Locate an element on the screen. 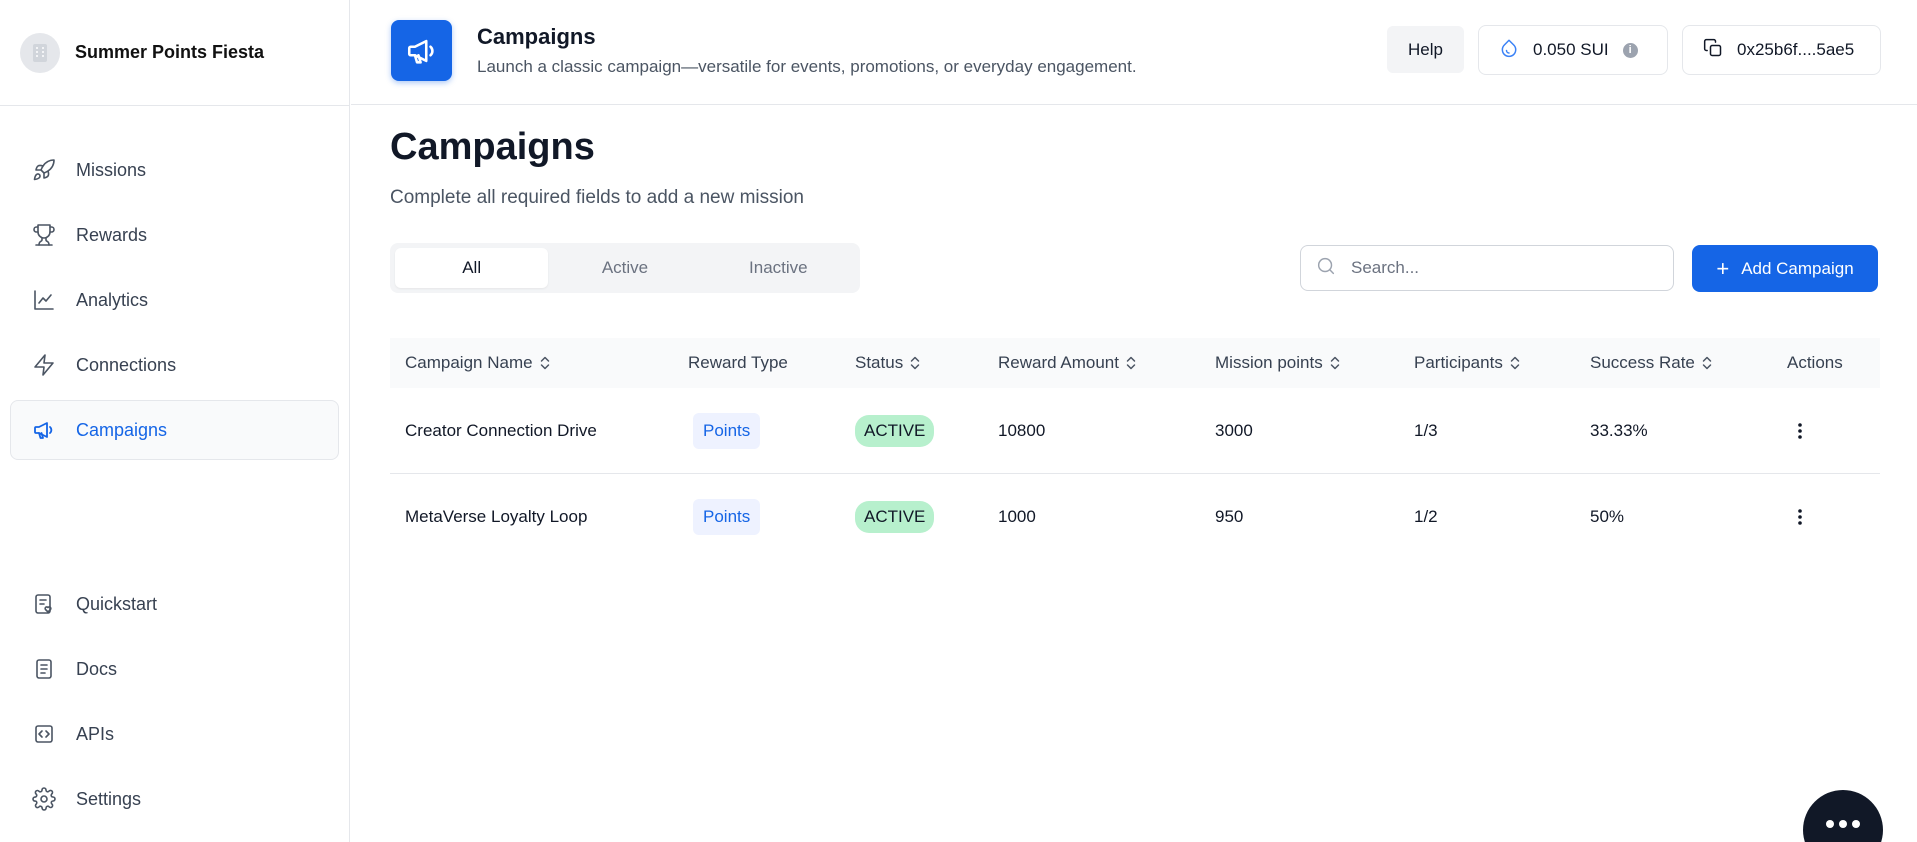 Image resolution: width=1917 pixels, height=842 pixels. copy-icon is located at coordinates (1713, 50).